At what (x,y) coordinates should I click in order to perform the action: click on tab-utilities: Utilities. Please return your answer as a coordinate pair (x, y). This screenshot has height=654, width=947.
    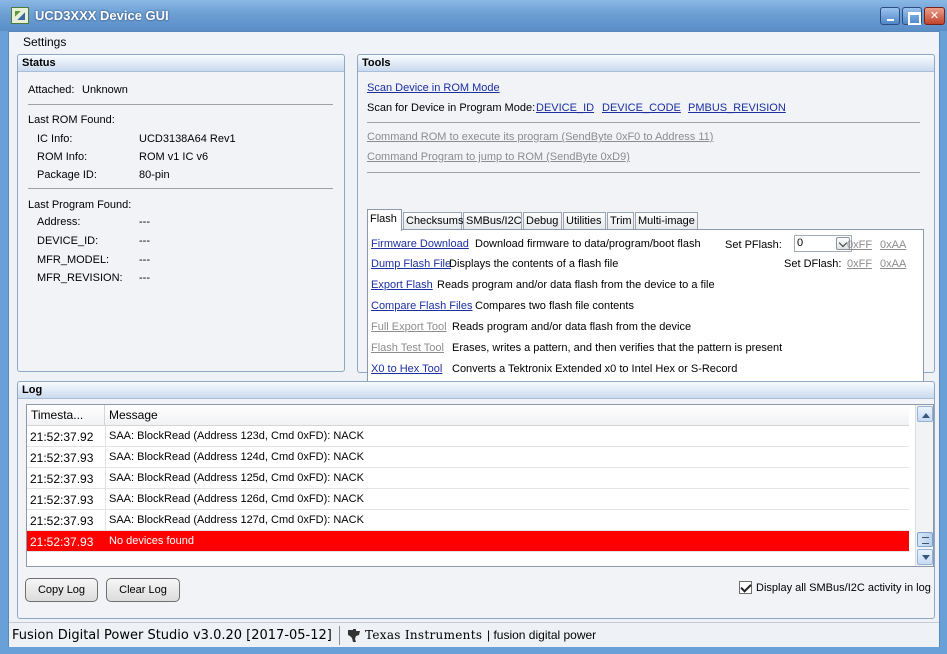
    Looking at the image, I should click on (584, 221).